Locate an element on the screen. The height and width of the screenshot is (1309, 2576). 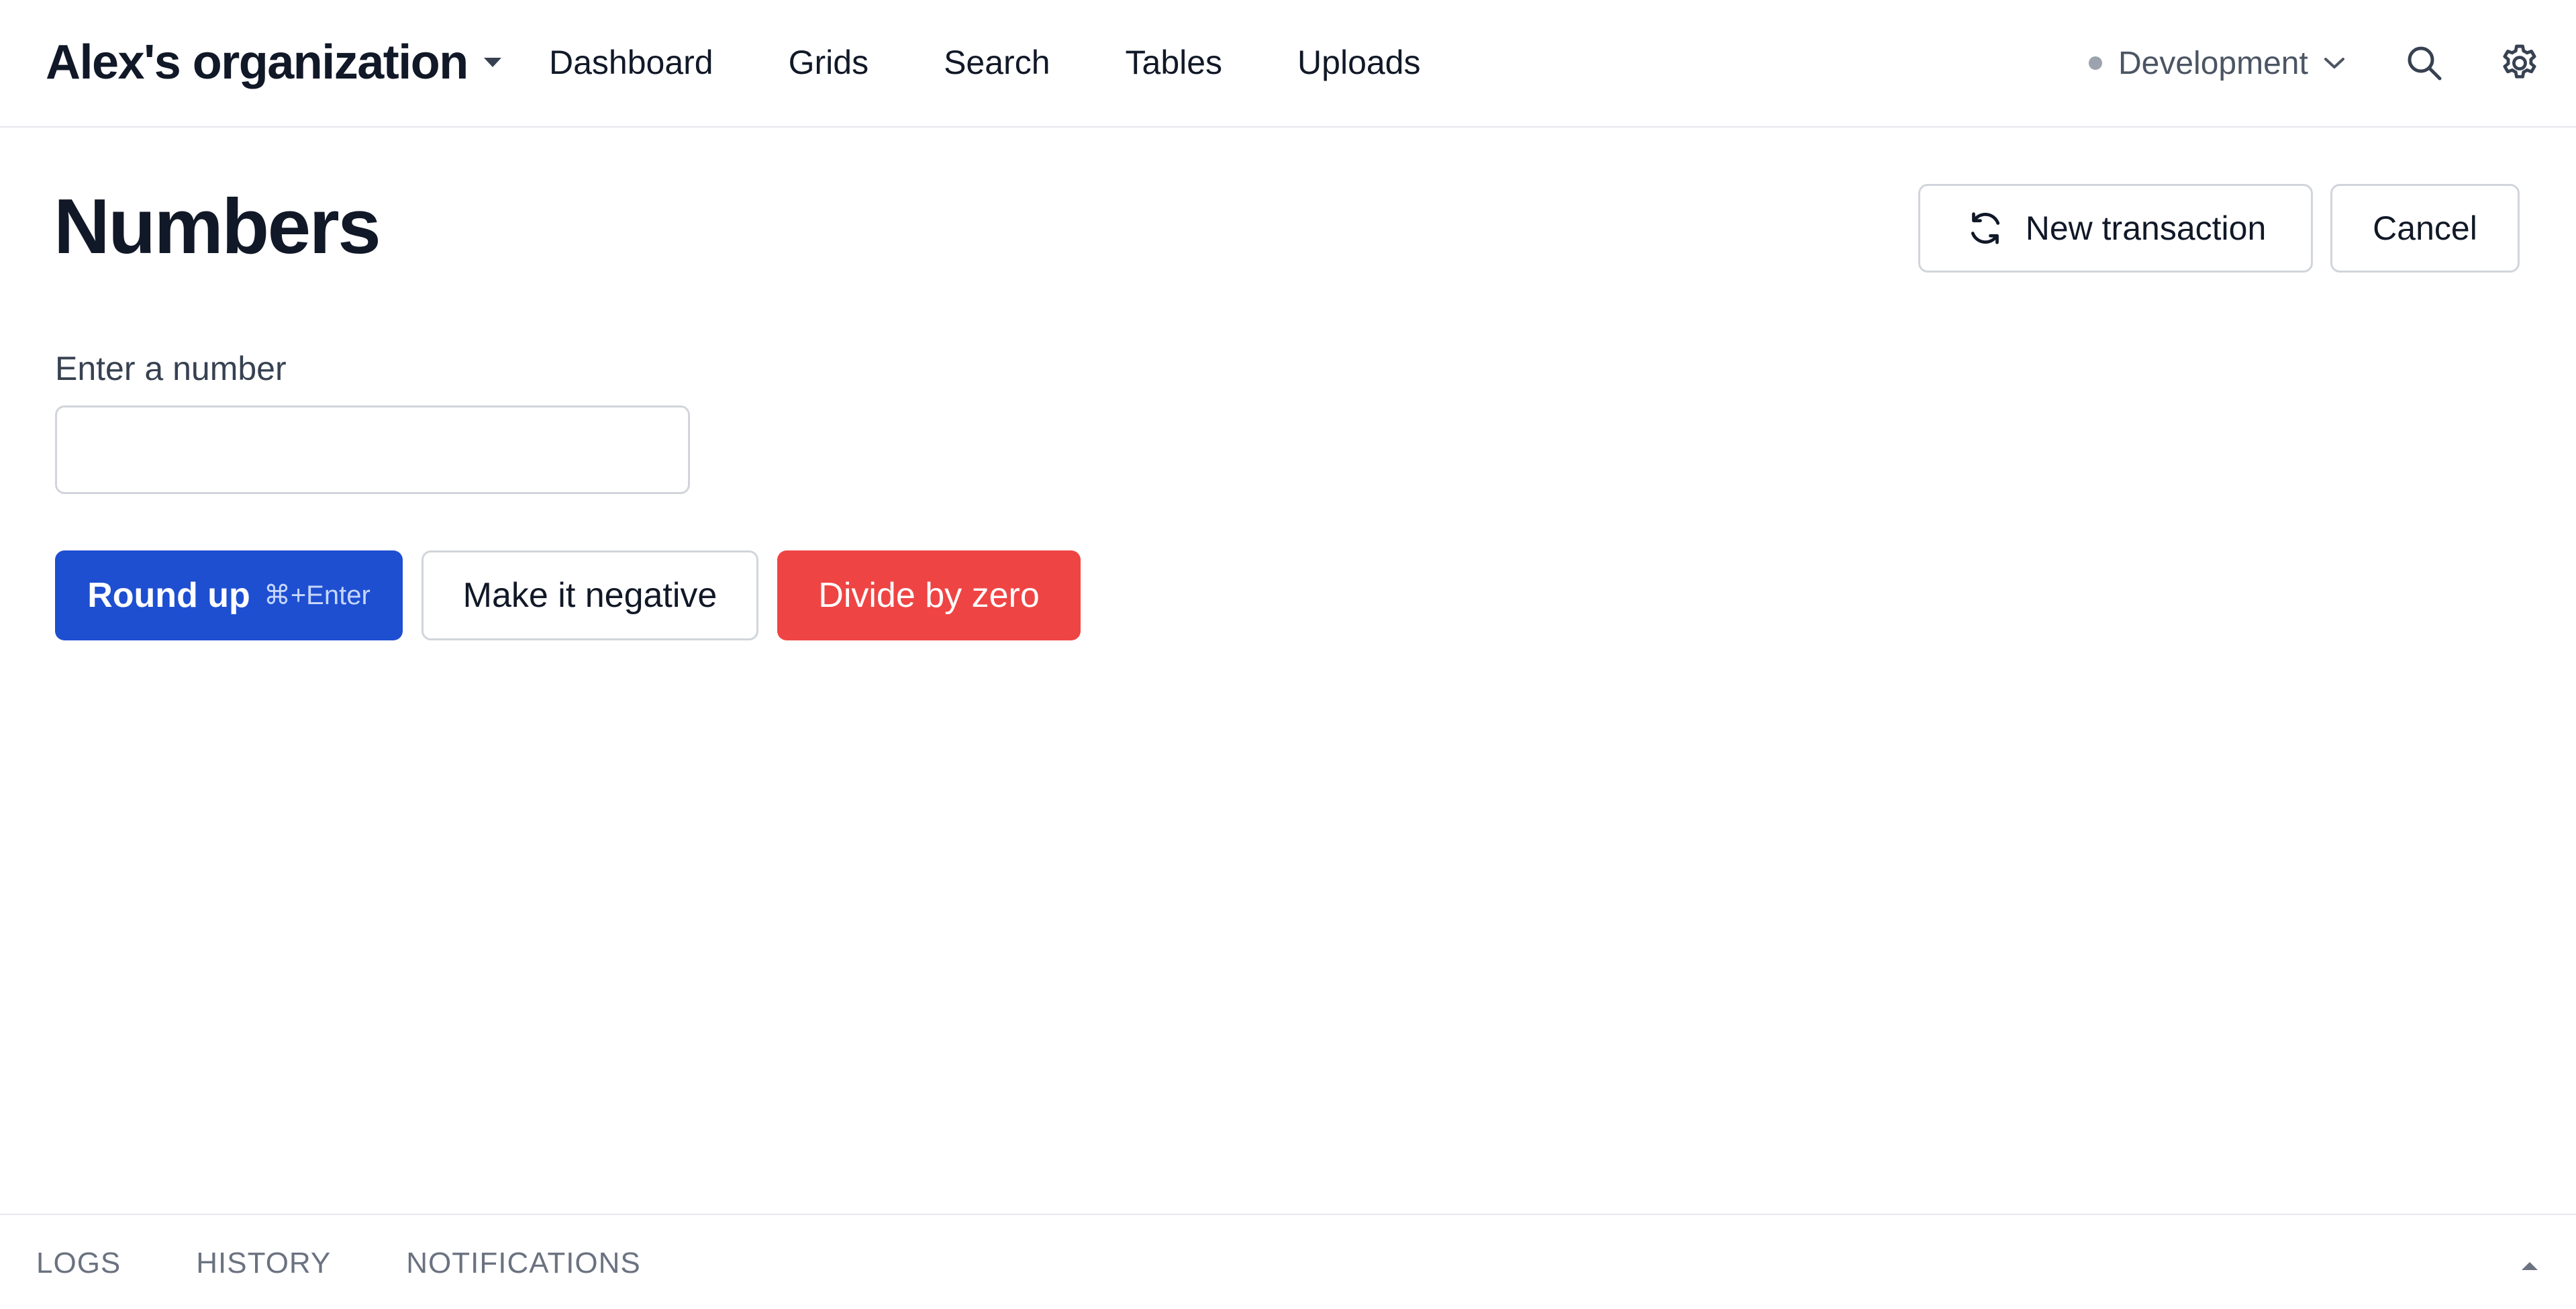
make-negative-button: Make it negative is located at coordinates (590, 595).